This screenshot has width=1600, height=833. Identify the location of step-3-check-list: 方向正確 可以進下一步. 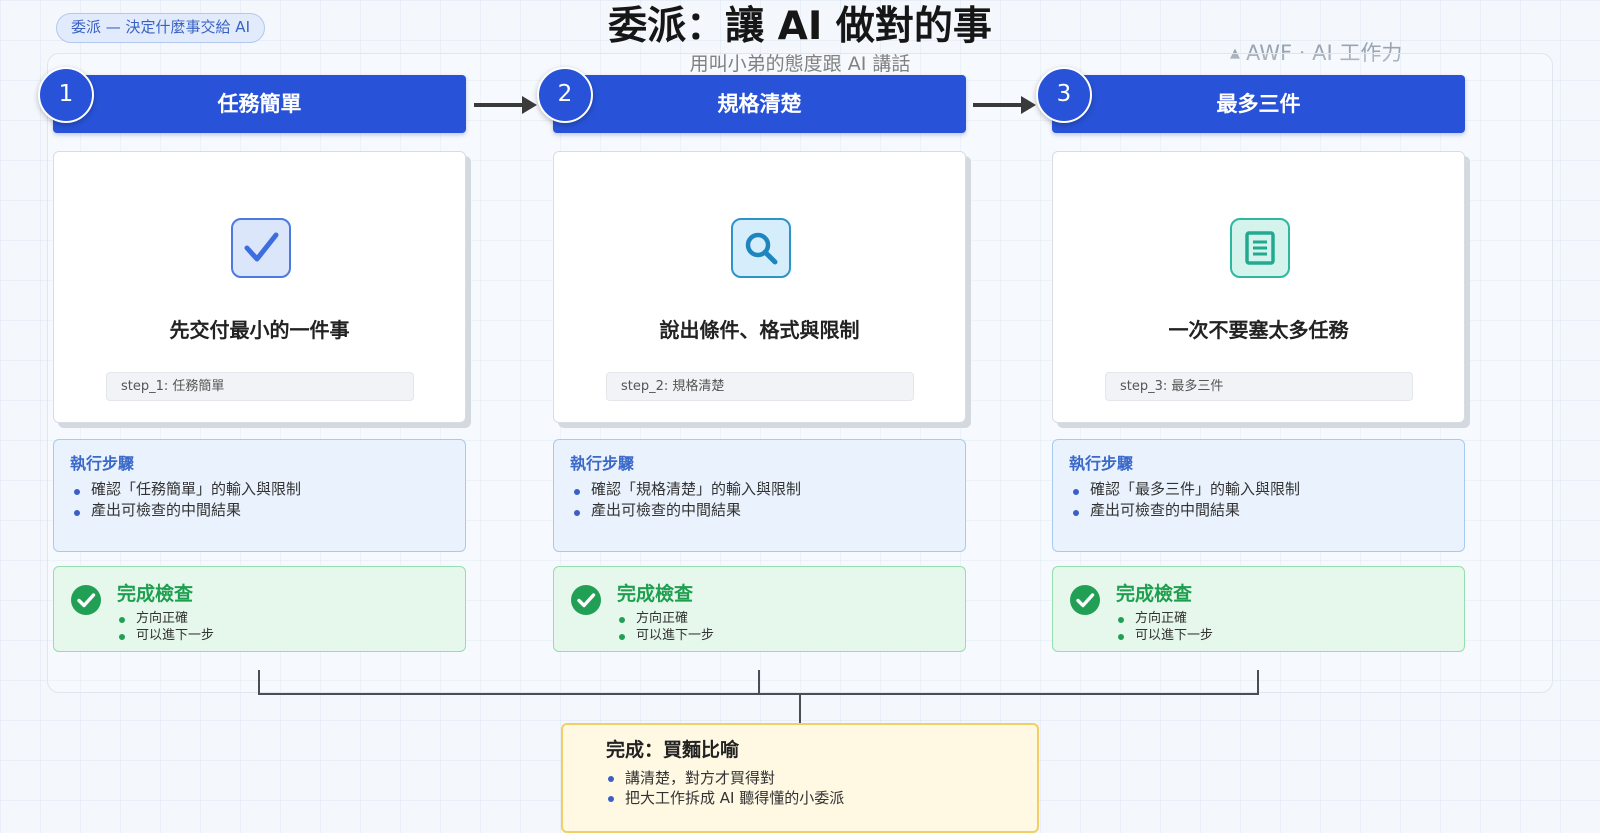
(1163, 627).